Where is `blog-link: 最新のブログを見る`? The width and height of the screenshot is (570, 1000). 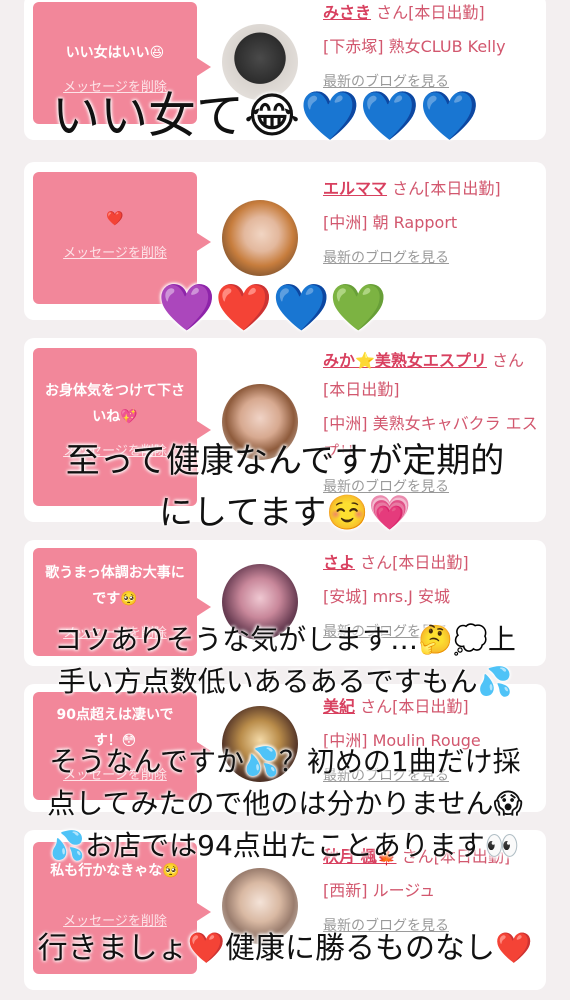
blog-link: 最新のブログを見る is located at coordinates (430, 257).